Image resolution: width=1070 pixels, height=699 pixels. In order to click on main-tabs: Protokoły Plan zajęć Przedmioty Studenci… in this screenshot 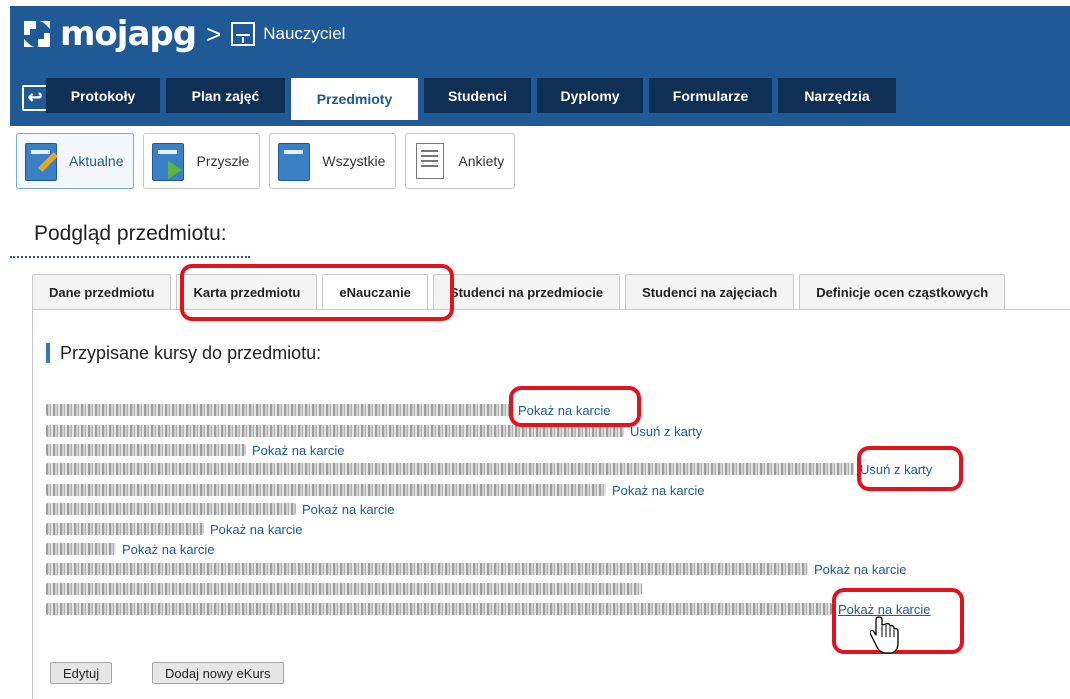, I will do `click(474, 99)`.